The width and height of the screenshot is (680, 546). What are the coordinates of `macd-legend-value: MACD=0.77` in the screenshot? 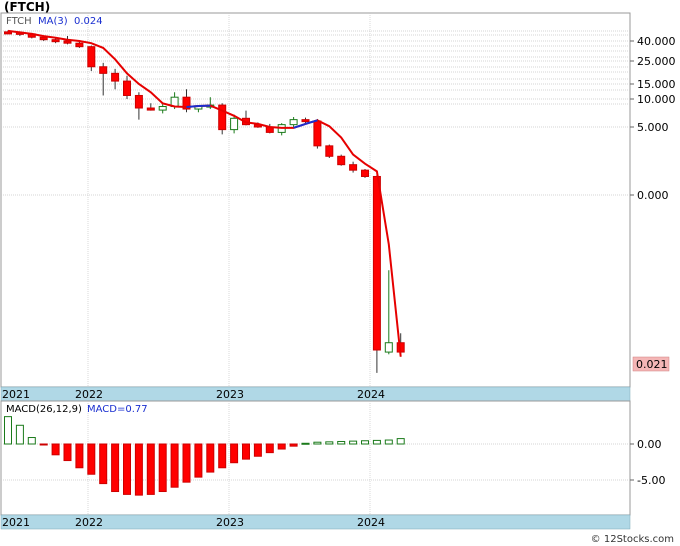 It's located at (117, 409).